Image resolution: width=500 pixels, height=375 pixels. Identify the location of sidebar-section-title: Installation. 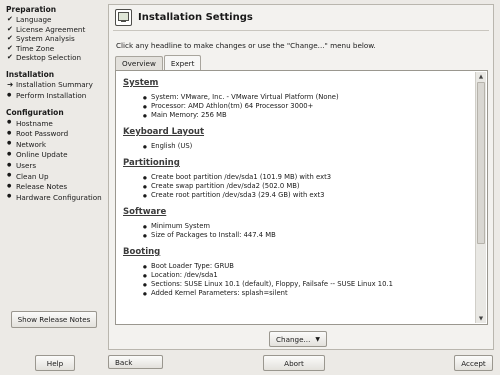
(30, 74).